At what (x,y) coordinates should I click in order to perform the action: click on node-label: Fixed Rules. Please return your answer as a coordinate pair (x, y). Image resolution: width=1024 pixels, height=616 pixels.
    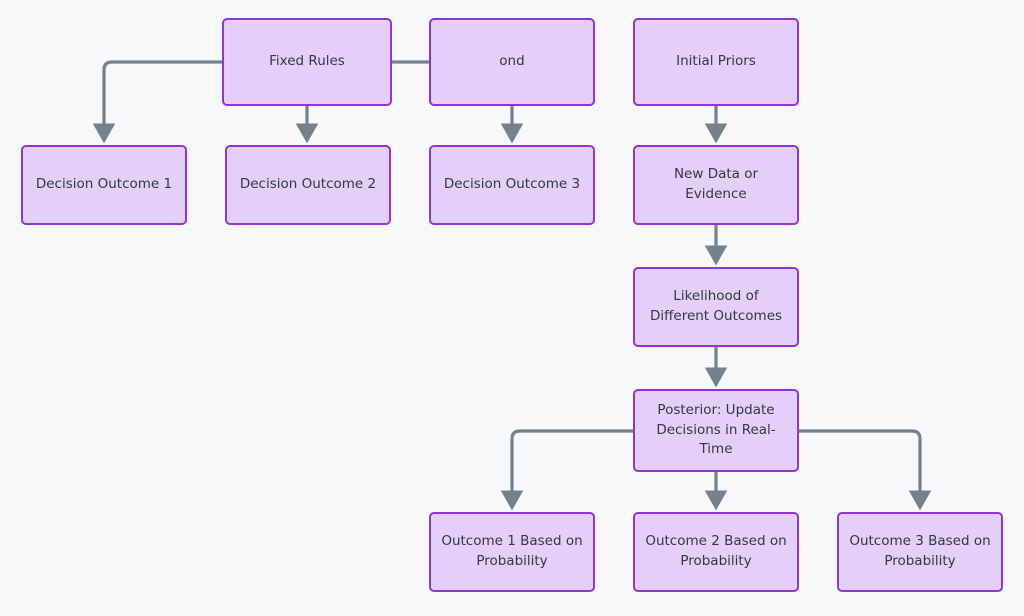
    Looking at the image, I should click on (307, 61).